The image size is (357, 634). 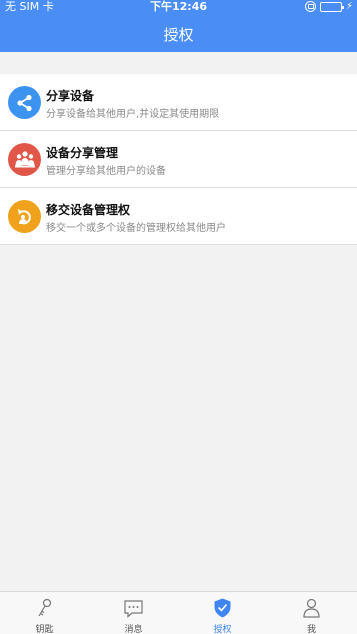 I want to click on key-icon, so click(x=45, y=607).